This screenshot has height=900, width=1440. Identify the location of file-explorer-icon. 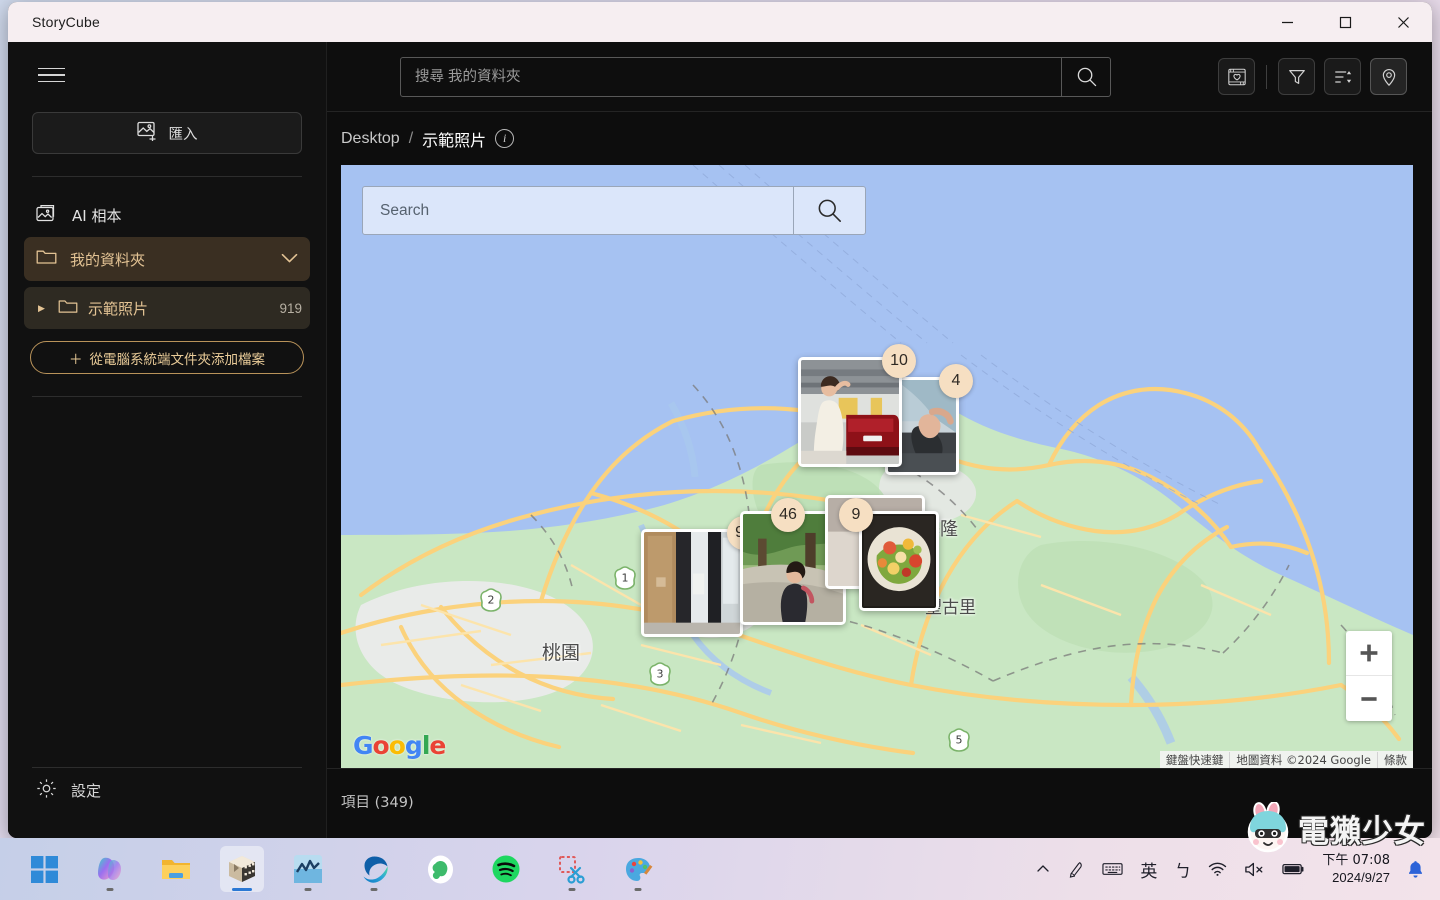
(176, 869).